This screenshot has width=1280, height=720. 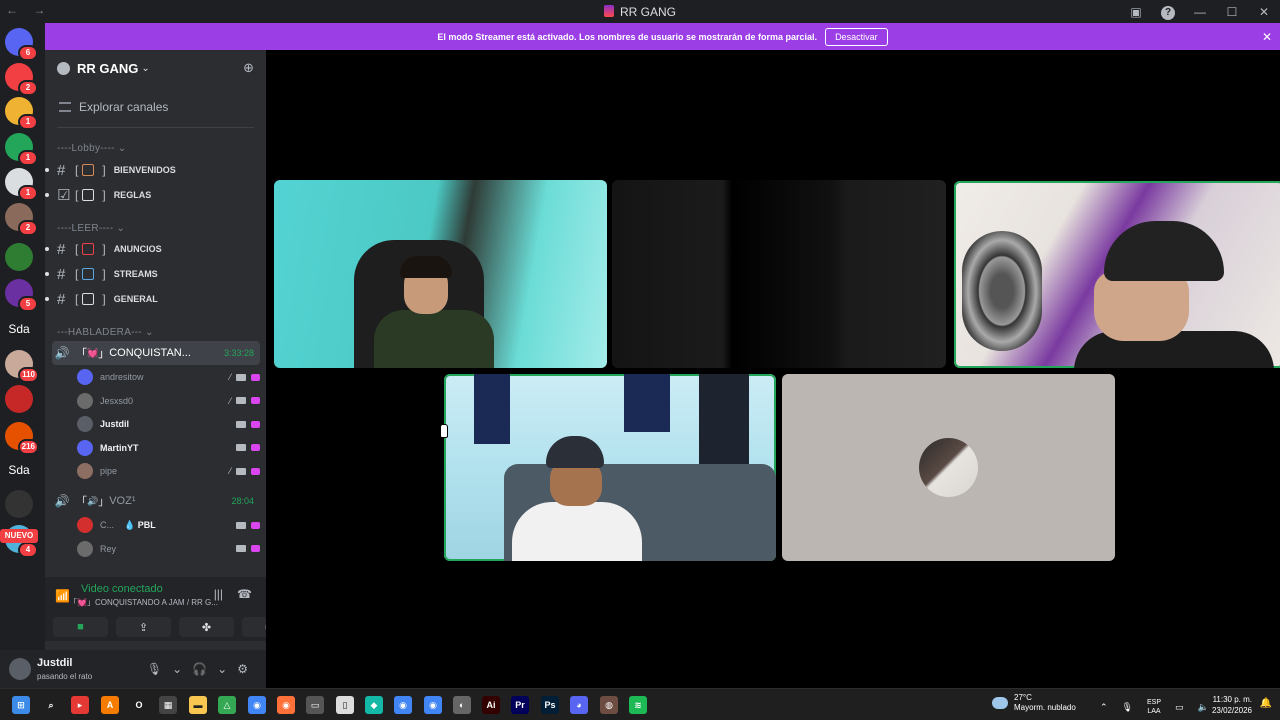 What do you see at coordinates (122, 589) in the screenshot?
I see `voice-status: Video conectado` at bounding box center [122, 589].